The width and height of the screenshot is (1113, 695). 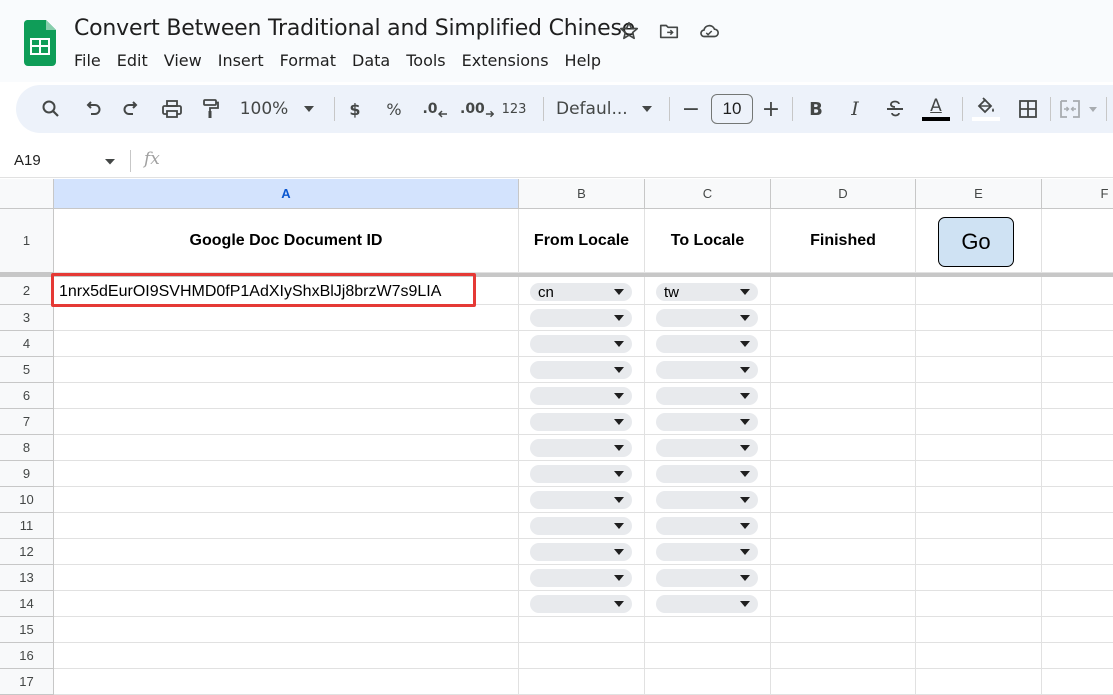 What do you see at coordinates (1093, 109) in the screenshot?
I see `merge-cells-dropdown` at bounding box center [1093, 109].